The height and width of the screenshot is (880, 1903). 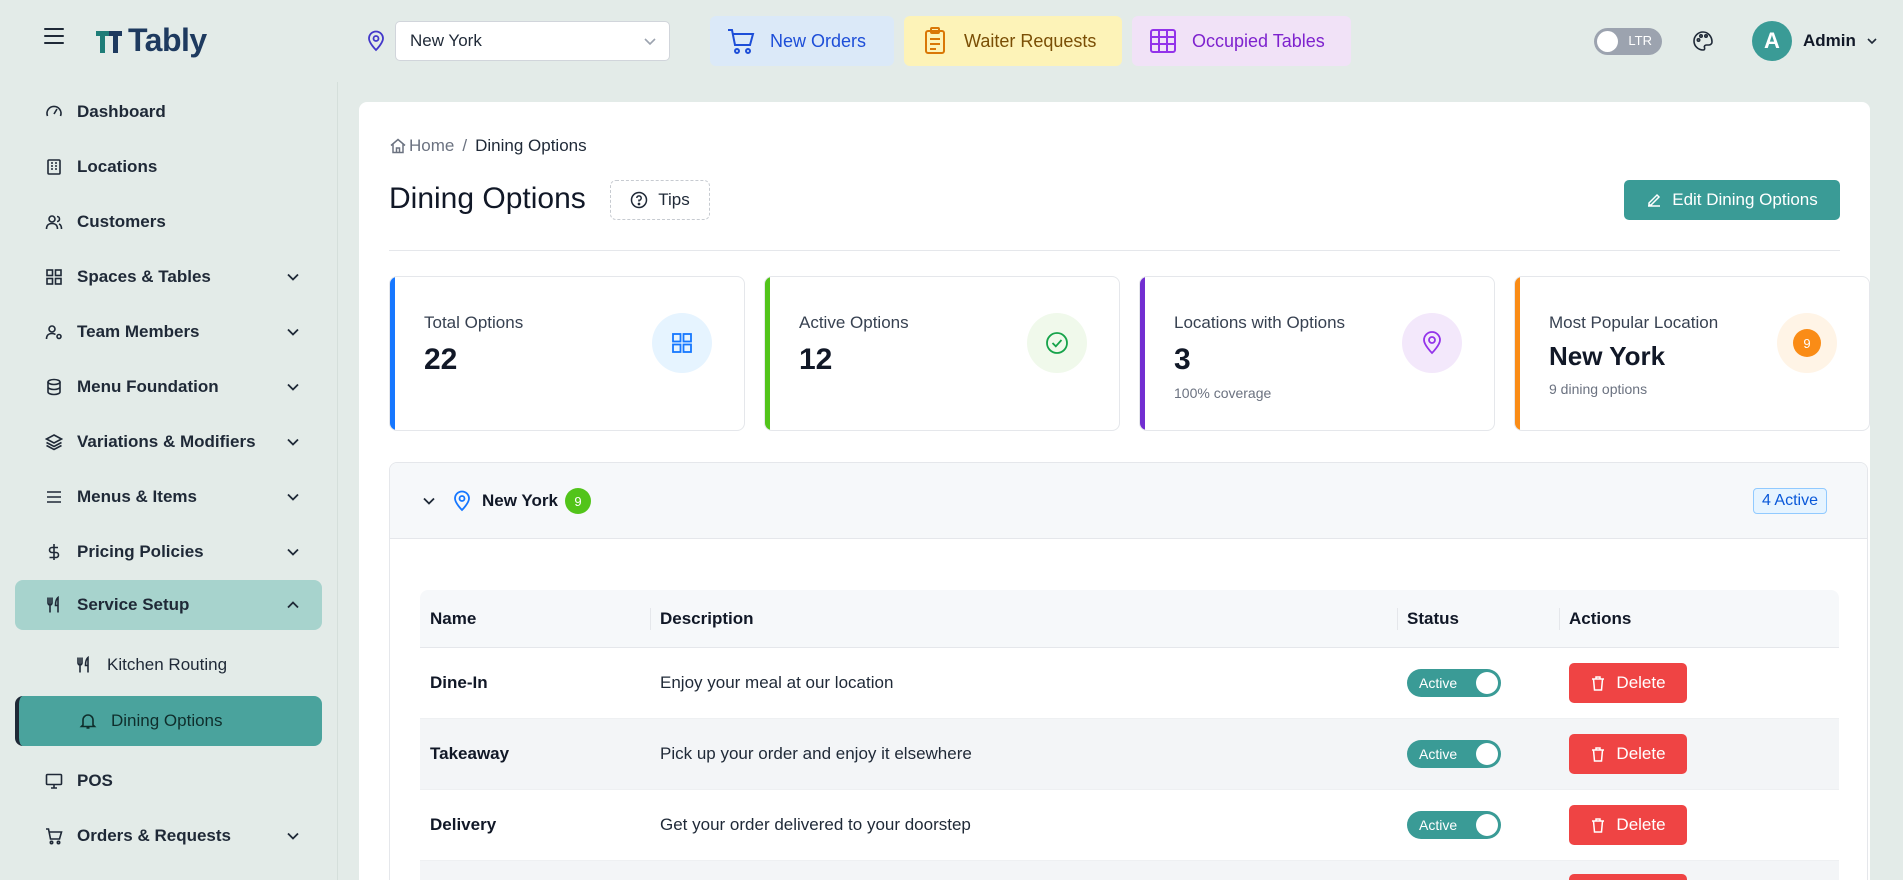 What do you see at coordinates (532, 41) in the screenshot?
I see `location-select: New York` at bounding box center [532, 41].